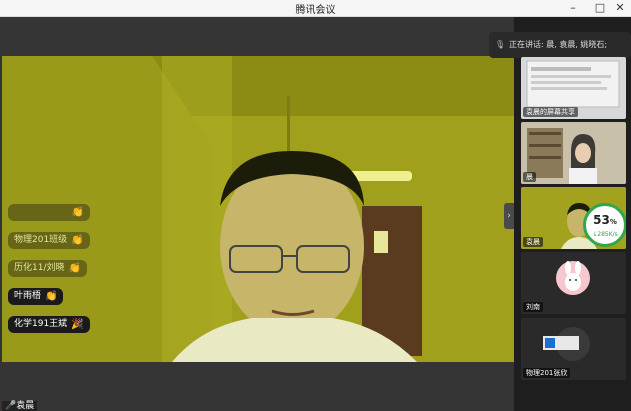 The height and width of the screenshot is (411, 631). I want to click on speaking-indicator: 🎙 正在讲话: 晨, 袁晨, 姚晓石;, so click(560, 45).